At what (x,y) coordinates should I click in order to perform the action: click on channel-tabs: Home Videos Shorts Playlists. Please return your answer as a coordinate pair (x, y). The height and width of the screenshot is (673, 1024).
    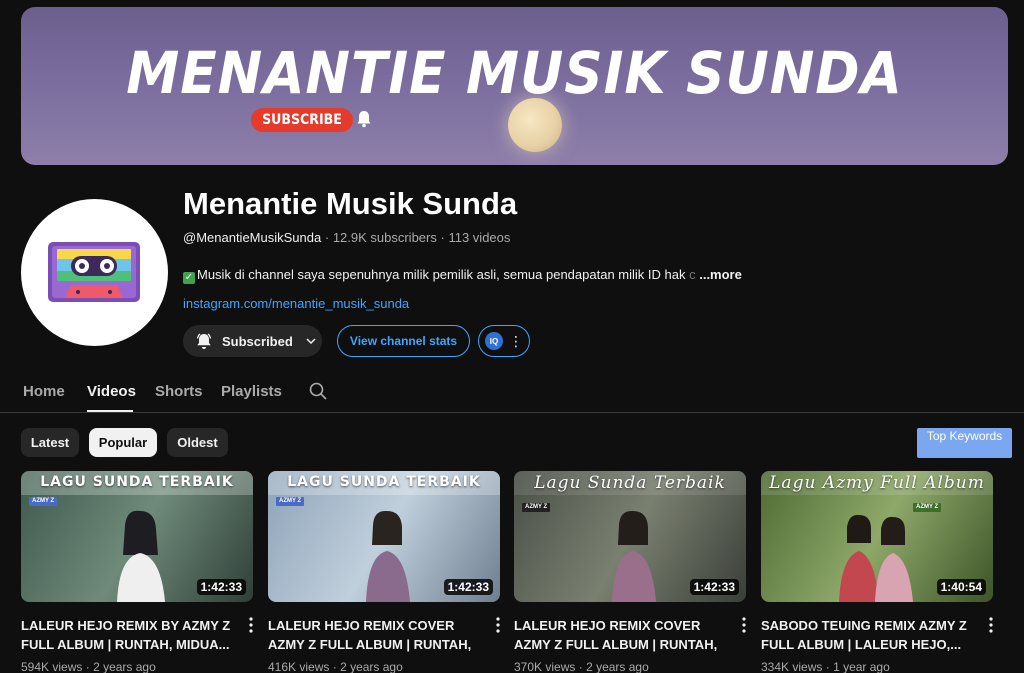
    Looking at the image, I should click on (512, 391).